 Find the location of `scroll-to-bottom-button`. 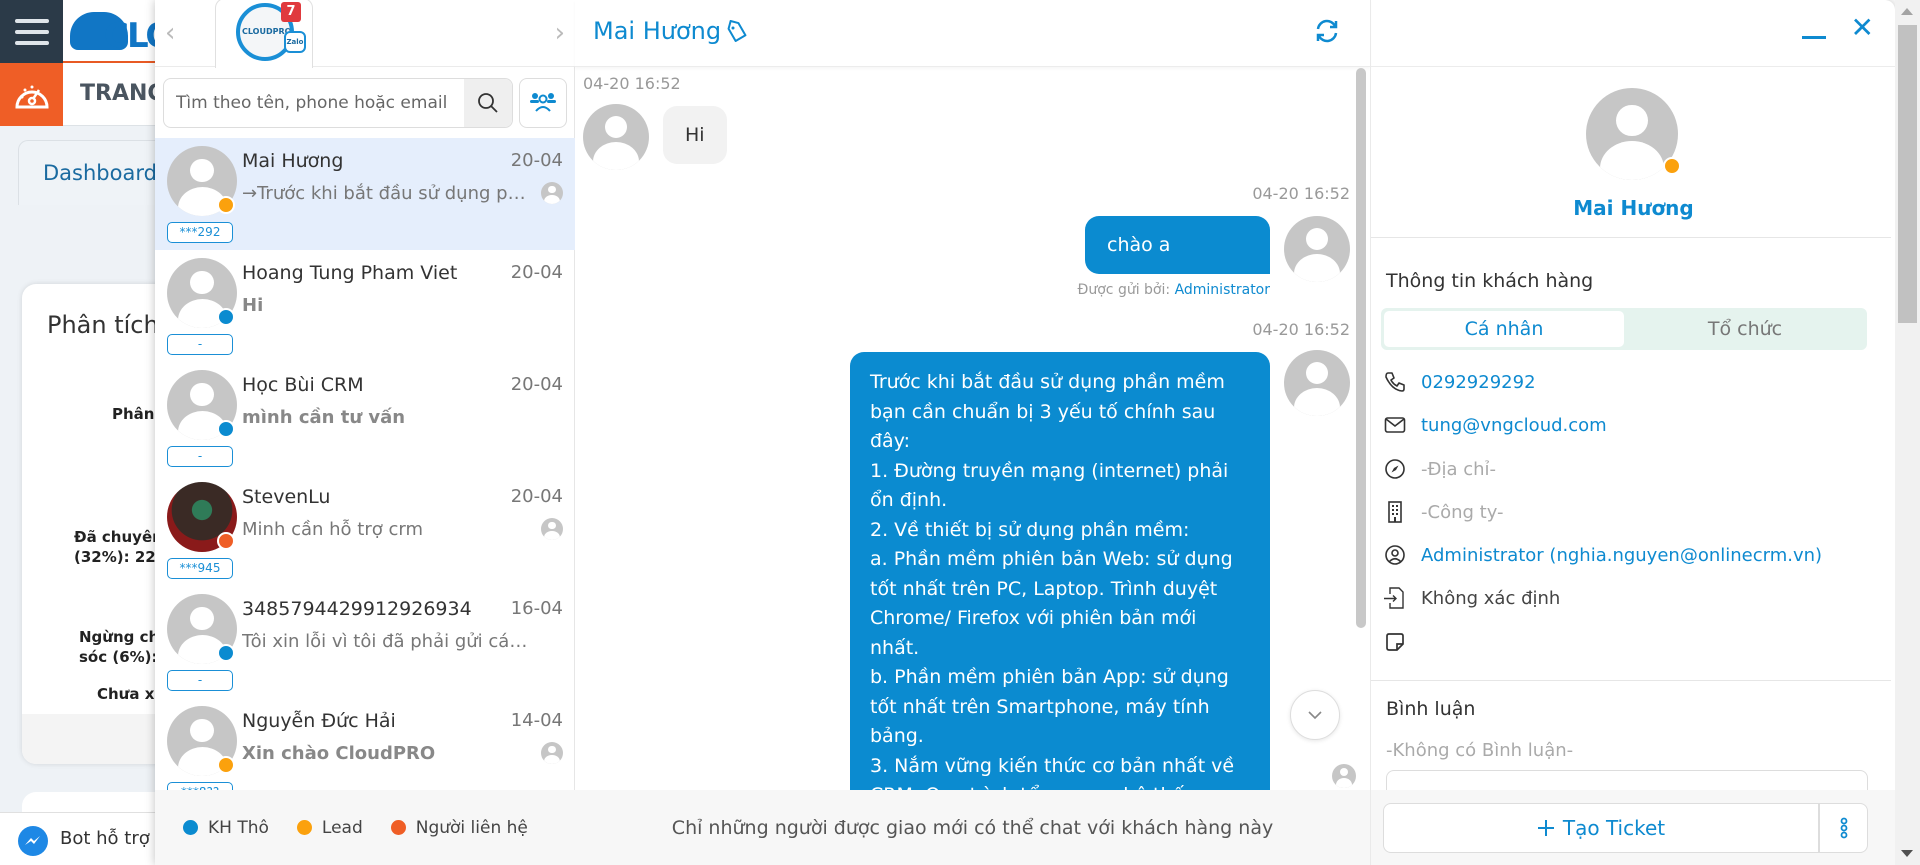

scroll-to-bottom-button is located at coordinates (1315, 715).